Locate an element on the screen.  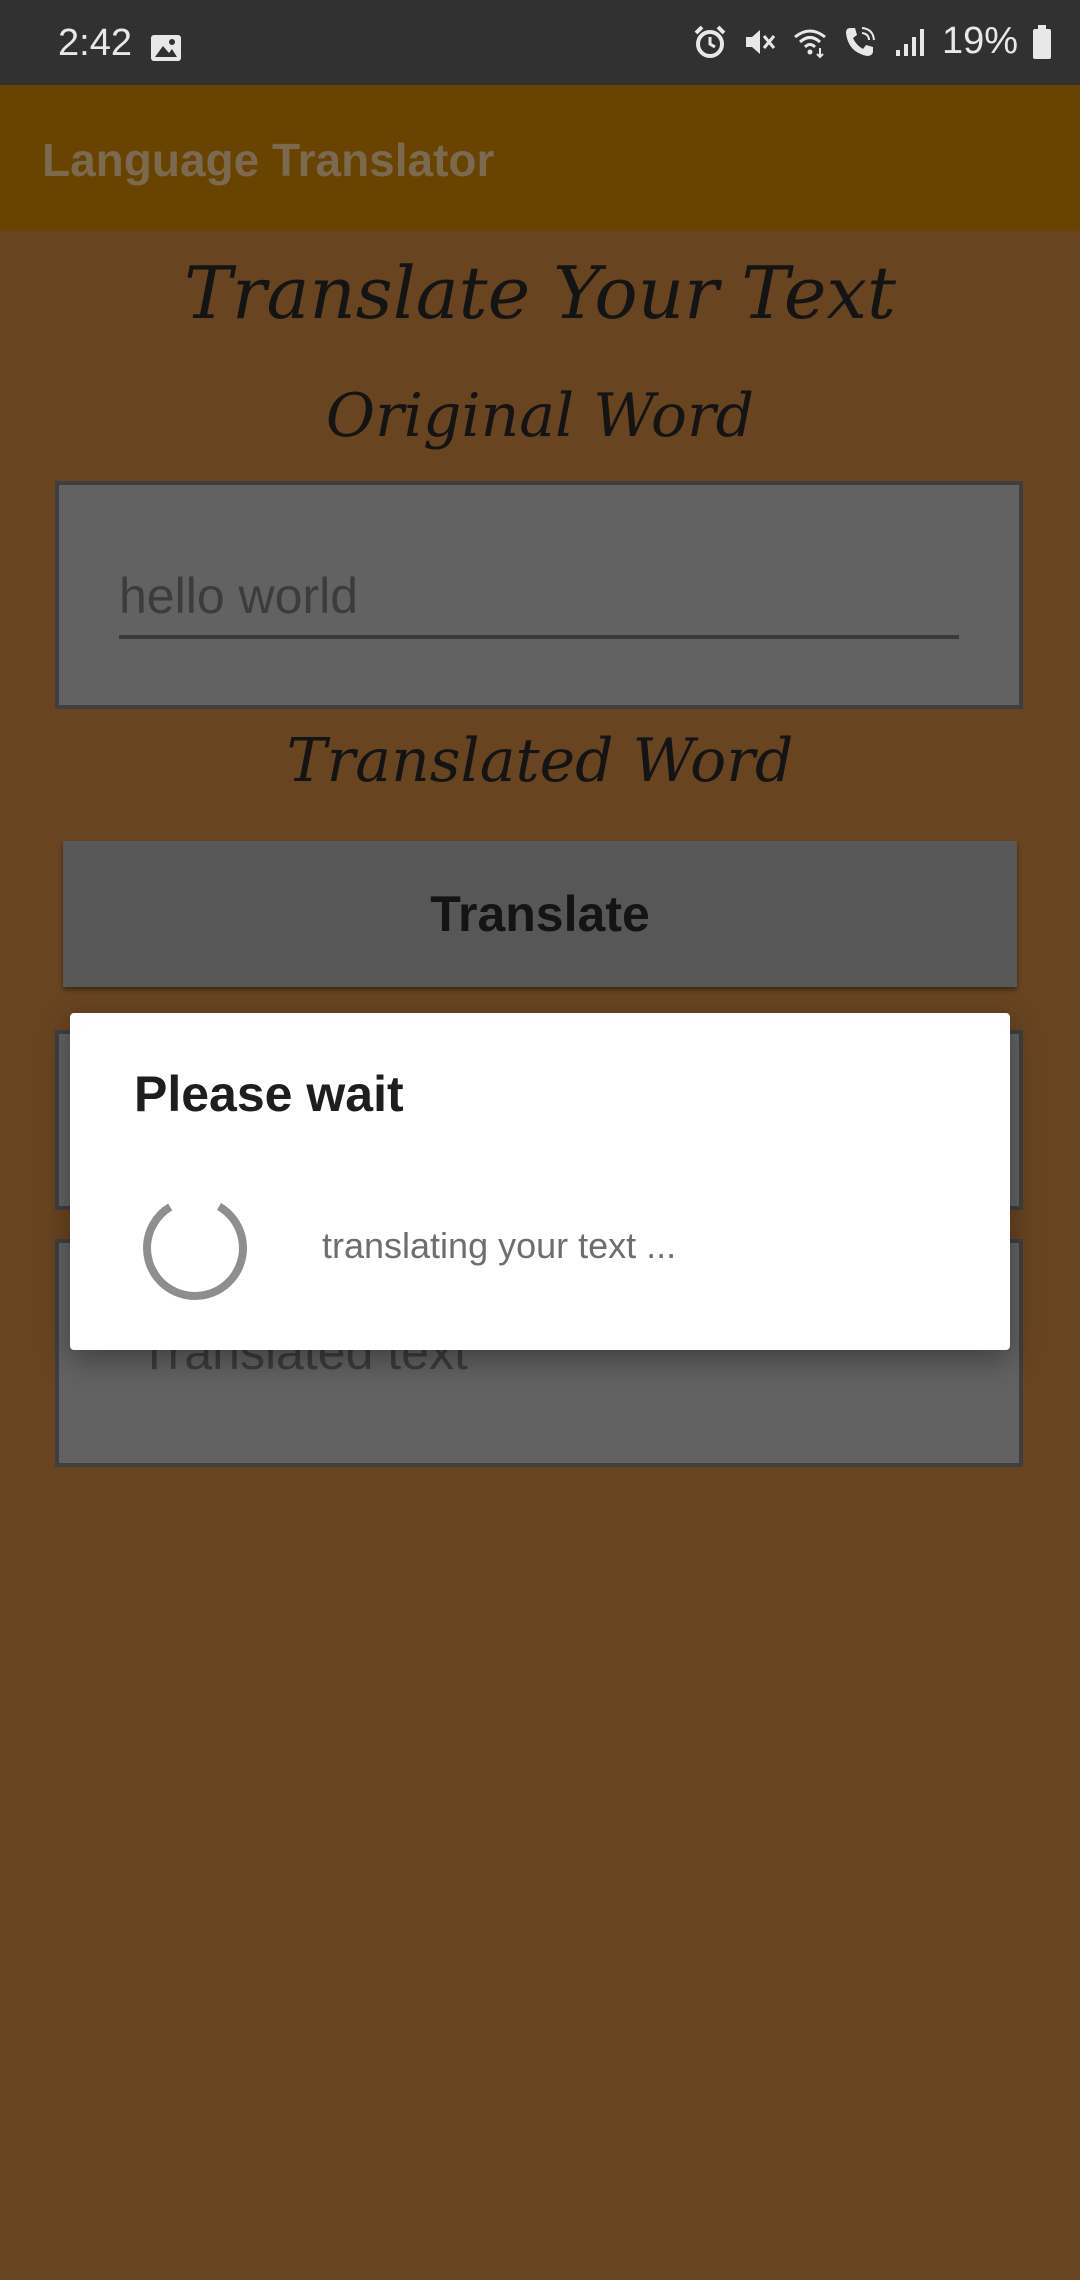
original-word-label: Original Word is located at coordinates (540, 416).